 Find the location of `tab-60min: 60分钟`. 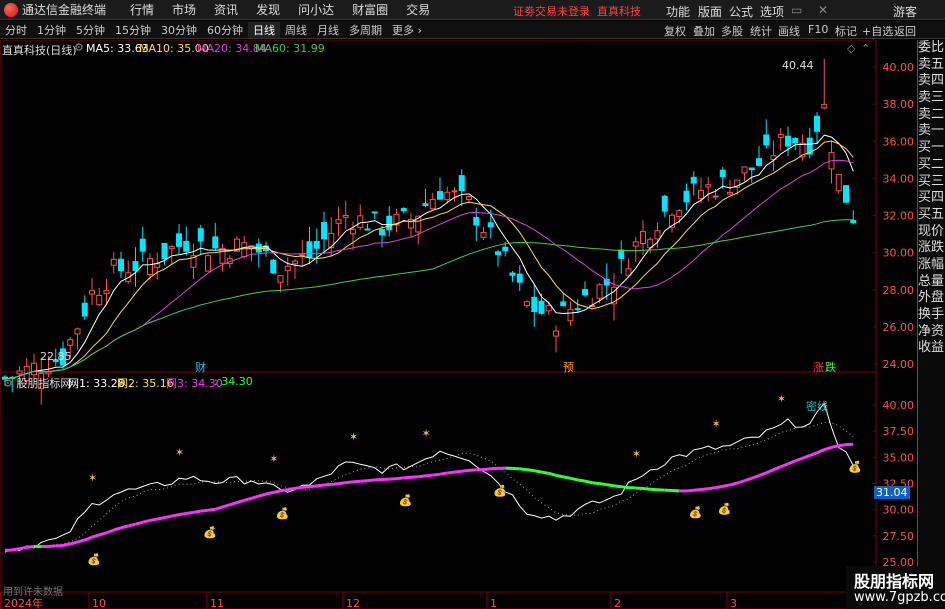

tab-60min: 60分钟 is located at coordinates (225, 30).